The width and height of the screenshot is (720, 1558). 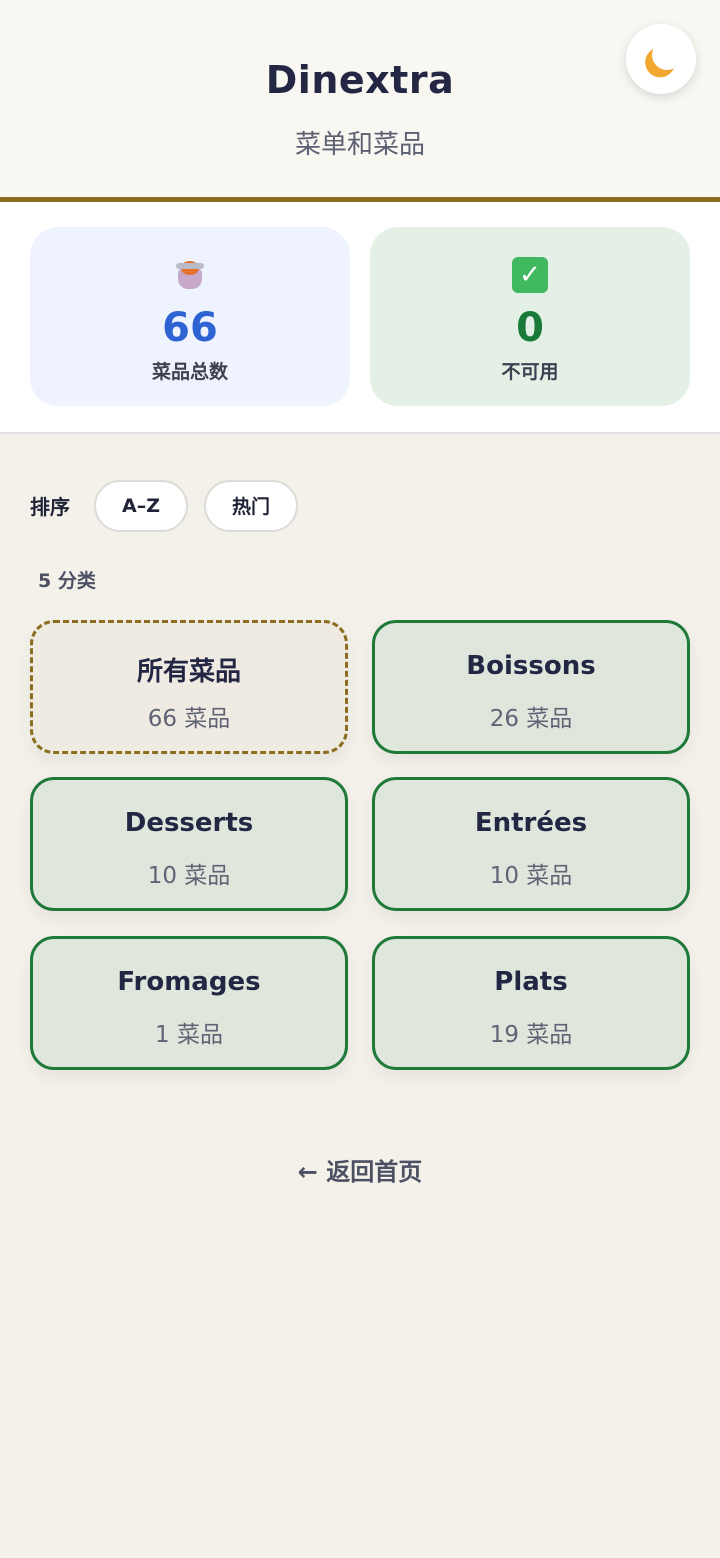 I want to click on category-name: Desserts, so click(x=189, y=823).